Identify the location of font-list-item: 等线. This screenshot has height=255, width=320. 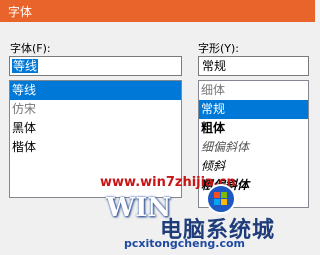
(95, 90).